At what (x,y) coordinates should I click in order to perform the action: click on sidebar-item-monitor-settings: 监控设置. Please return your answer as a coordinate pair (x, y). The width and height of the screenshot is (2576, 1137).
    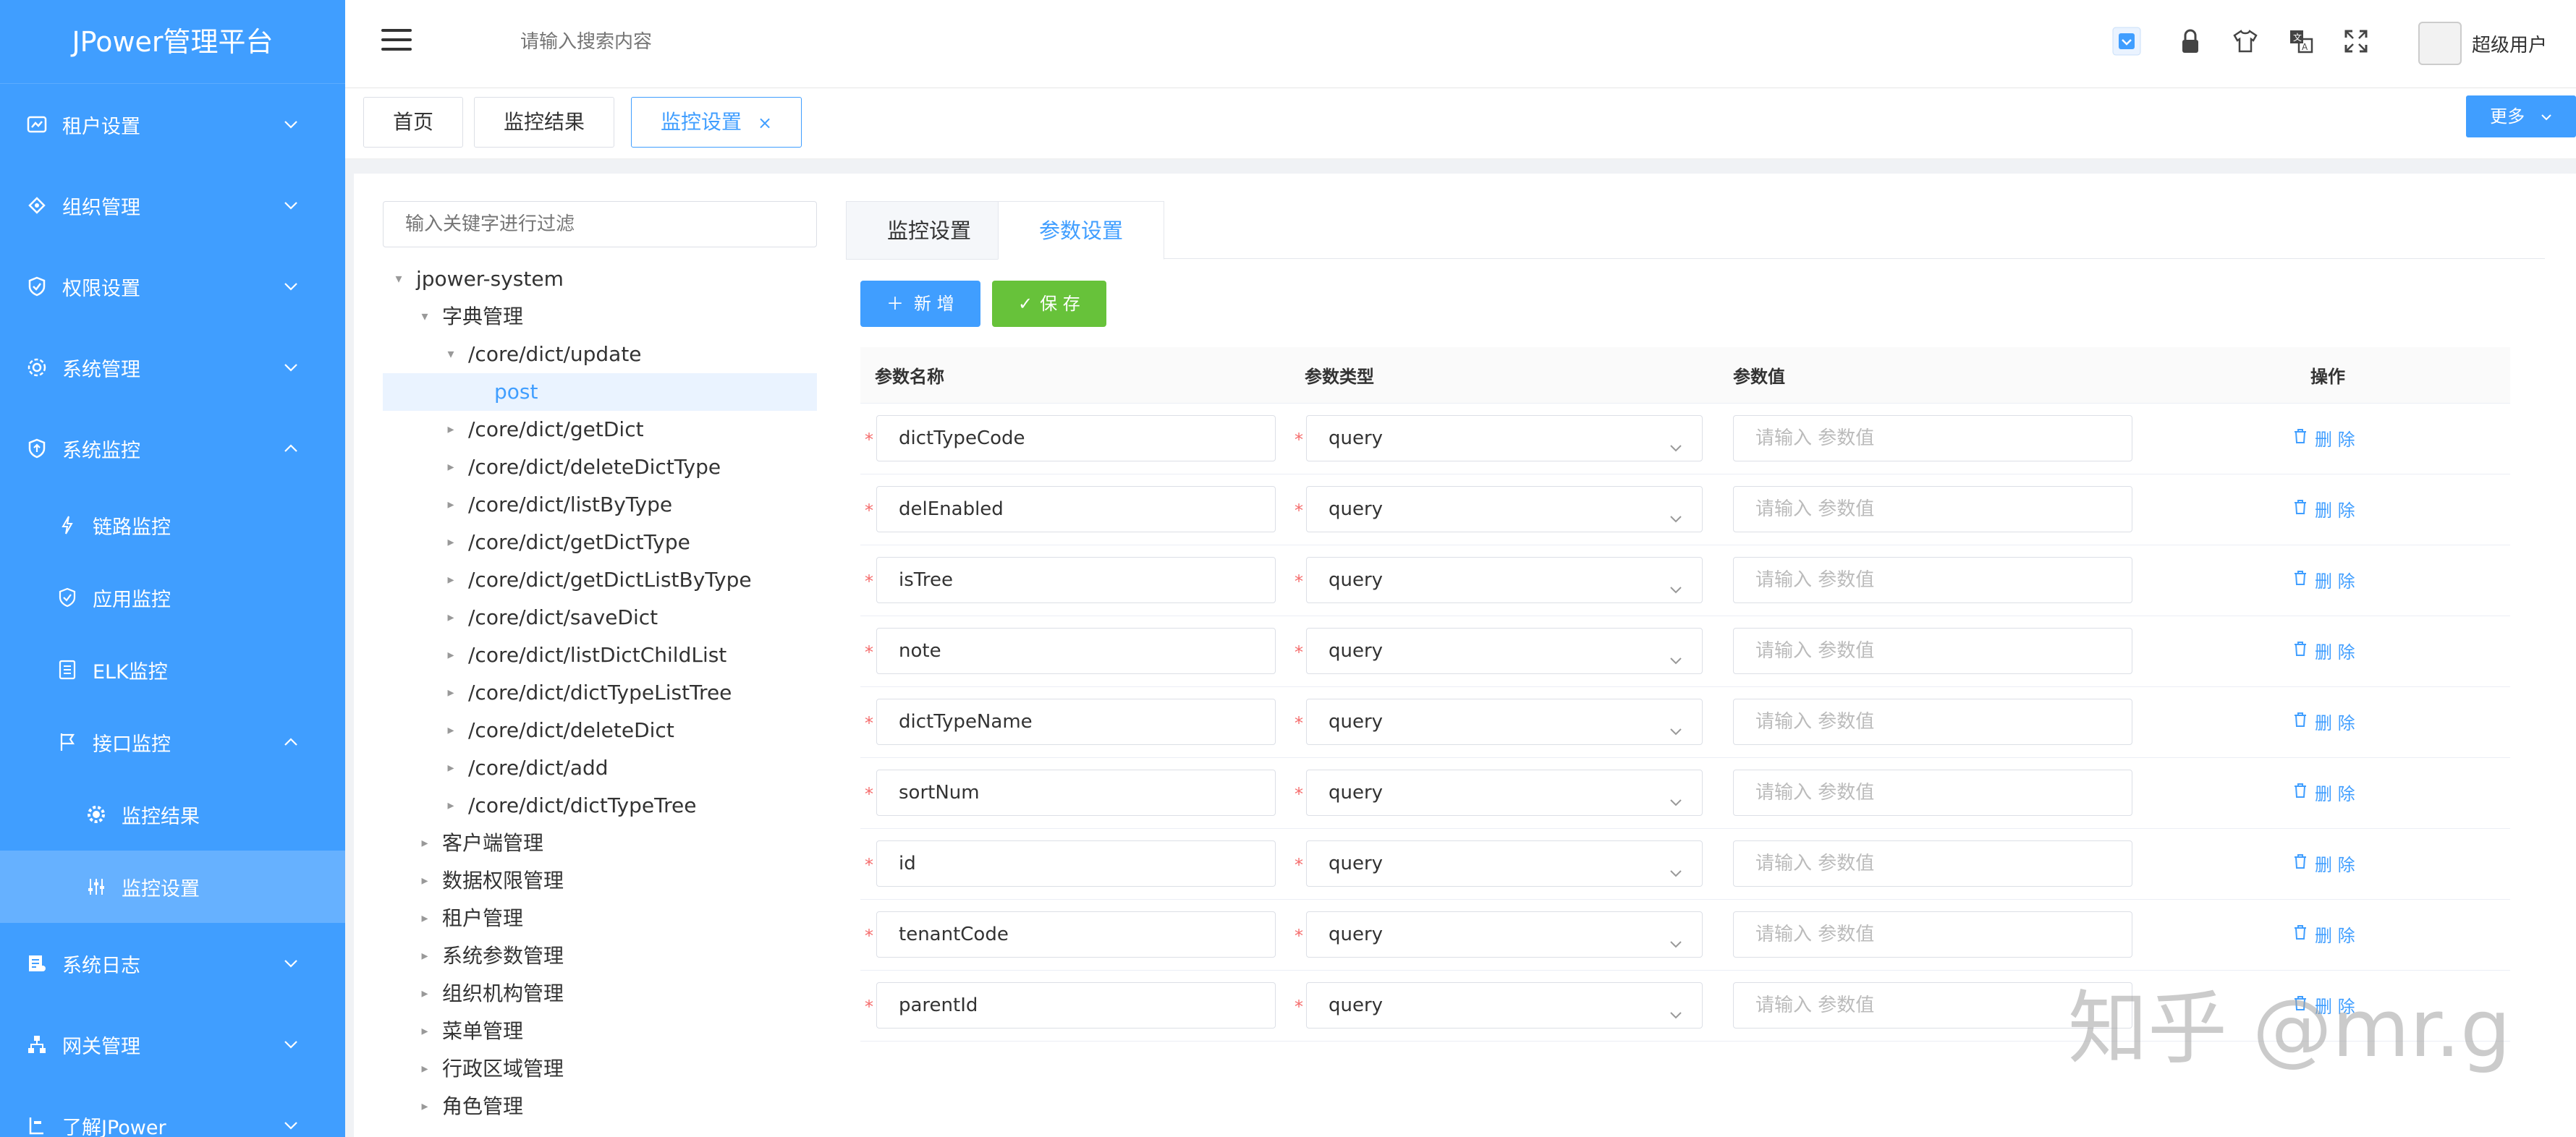
    Looking at the image, I should click on (172, 887).